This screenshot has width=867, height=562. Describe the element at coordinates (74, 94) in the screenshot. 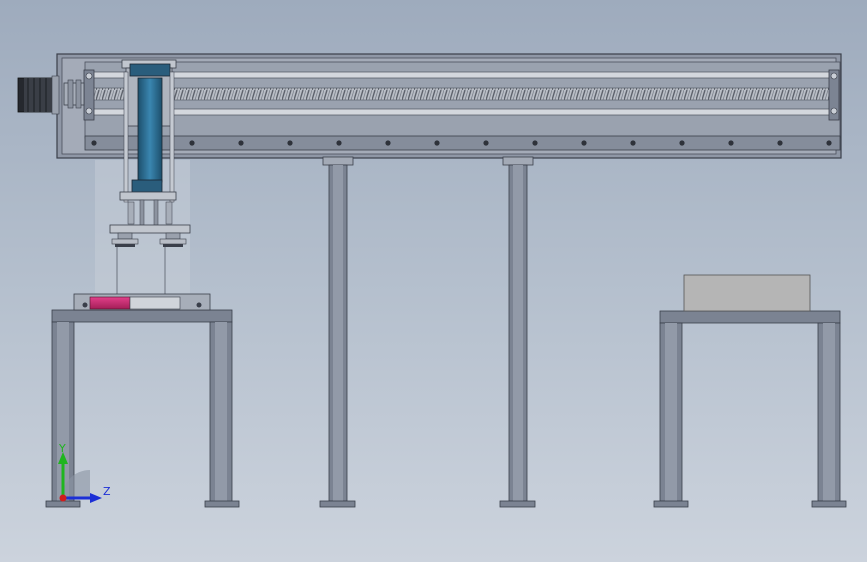

I see `motor-coupling` at that location.